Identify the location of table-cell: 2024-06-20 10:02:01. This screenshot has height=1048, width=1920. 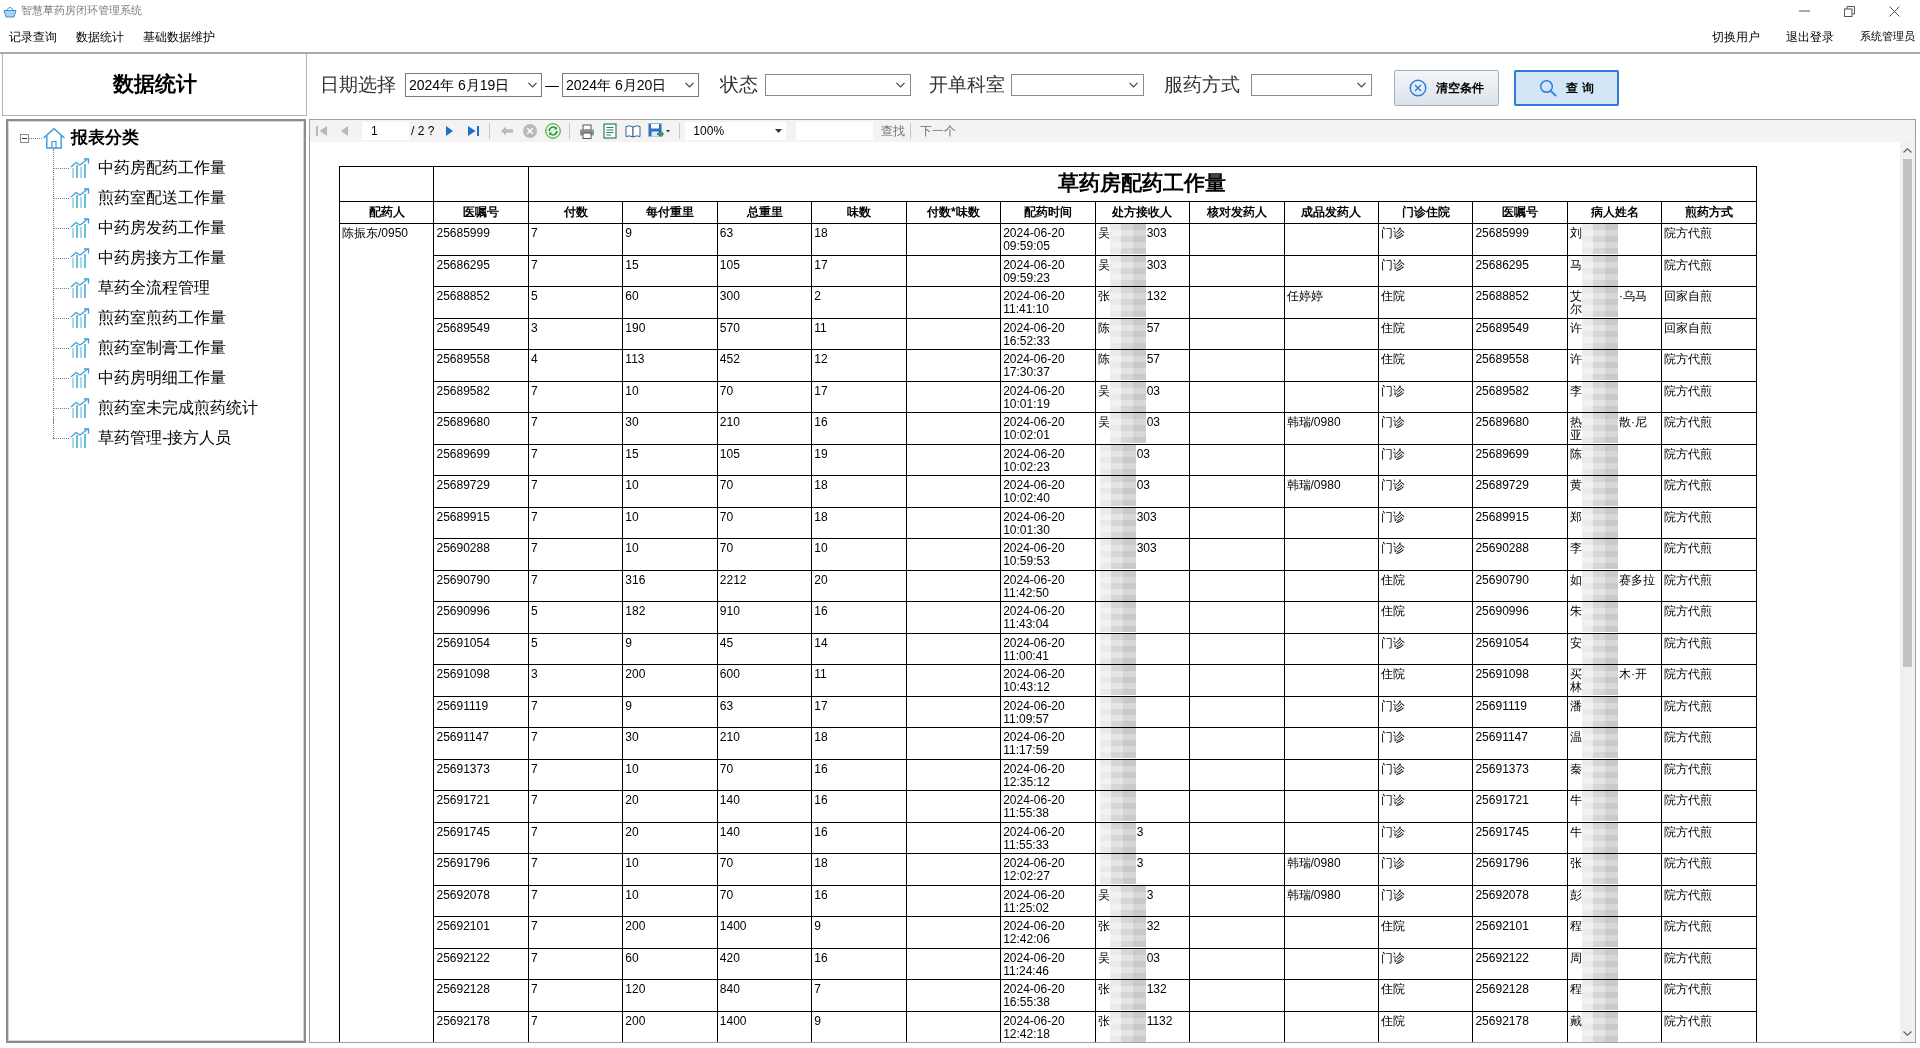
(1048, 428).